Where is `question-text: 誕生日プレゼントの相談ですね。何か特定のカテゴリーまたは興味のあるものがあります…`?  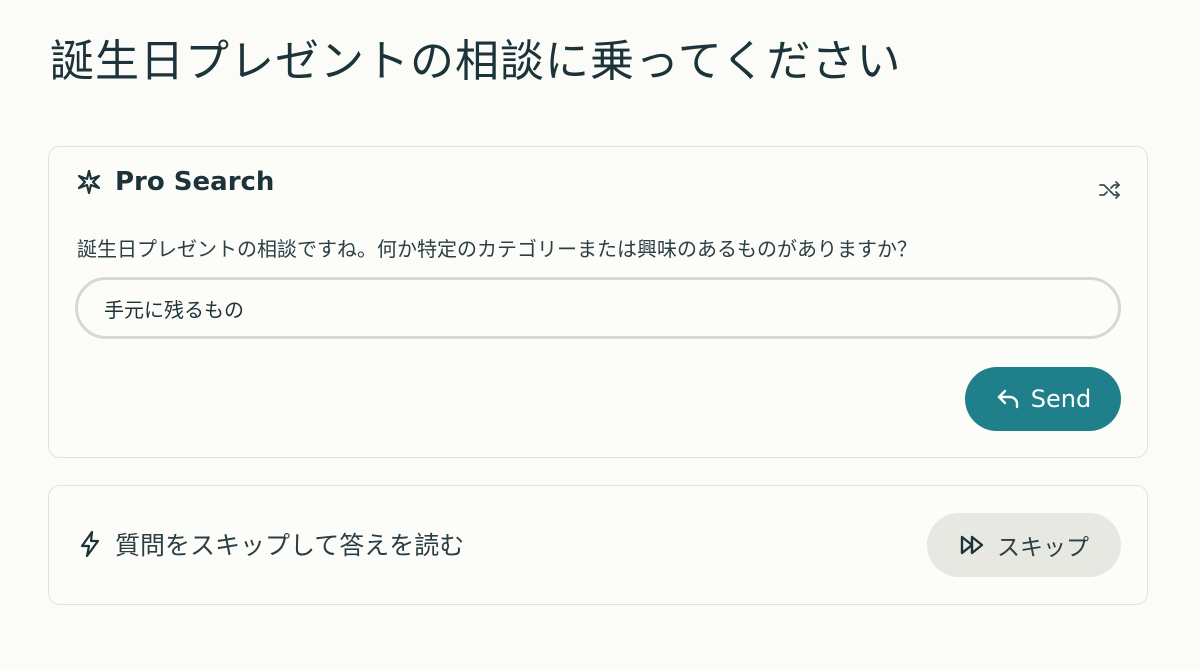
question-text: 誕生日プレゼントの相談ですね。何か特定のカテゴリーまたは興味のあるものがあります… is located at coordinates (497, 249).